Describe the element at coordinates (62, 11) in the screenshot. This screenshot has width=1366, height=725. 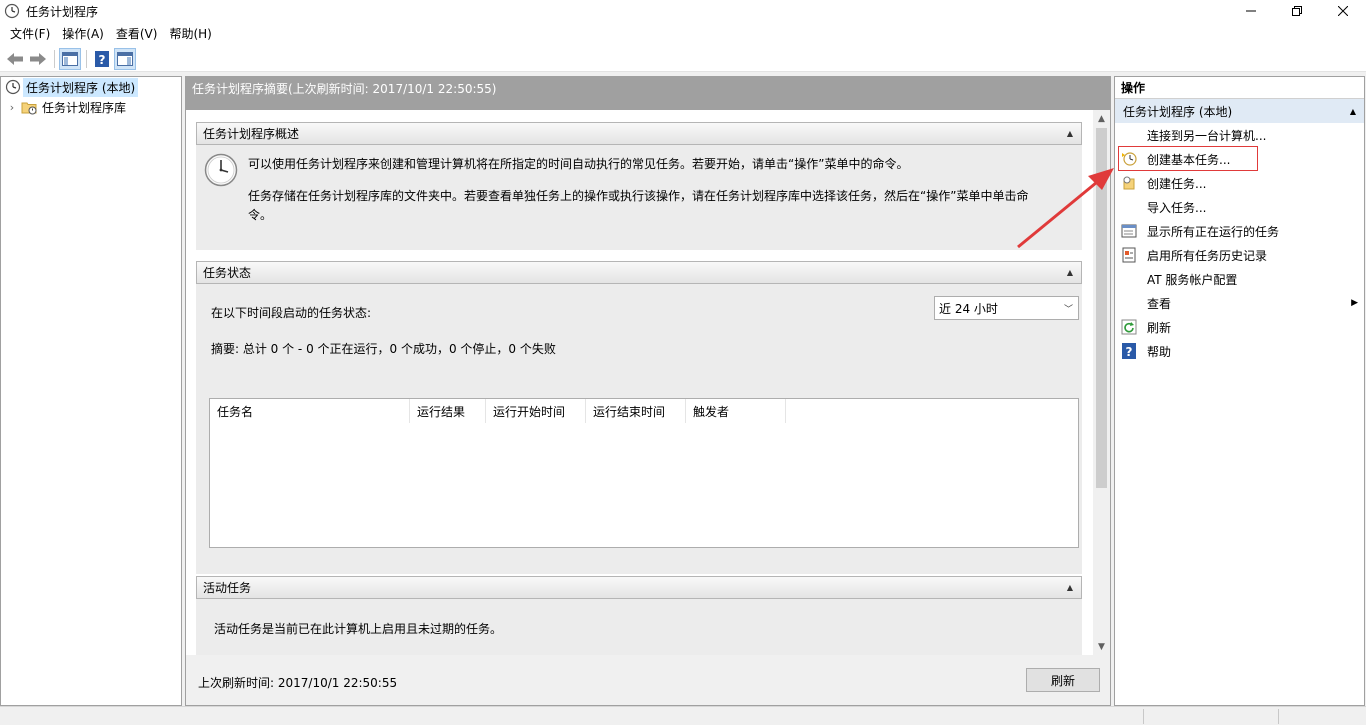
I see `window-title: 任务计划程序` at that location.